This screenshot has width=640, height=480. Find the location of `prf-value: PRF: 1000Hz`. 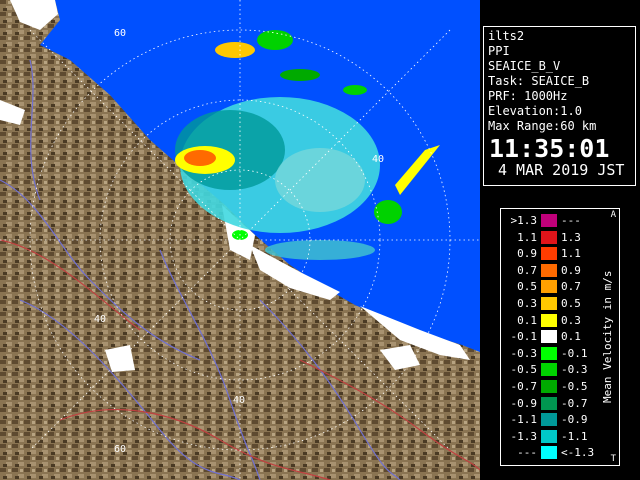

prf-value: PRF: 1000Hz is located at coordinates (528, 96).